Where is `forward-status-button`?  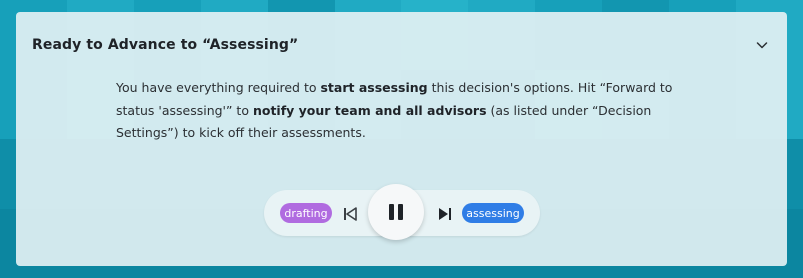 forward-status-button is located at coordinates (445, 213).